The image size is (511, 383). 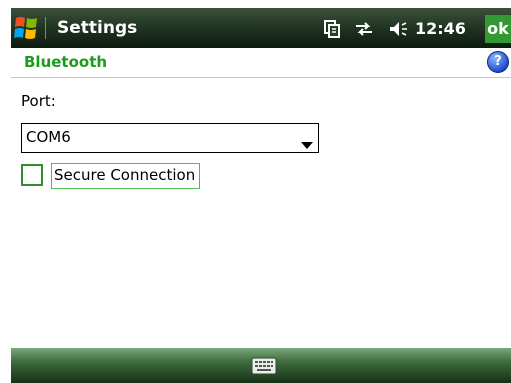 I want to click on volume-icon, so click(x=398, y=29).